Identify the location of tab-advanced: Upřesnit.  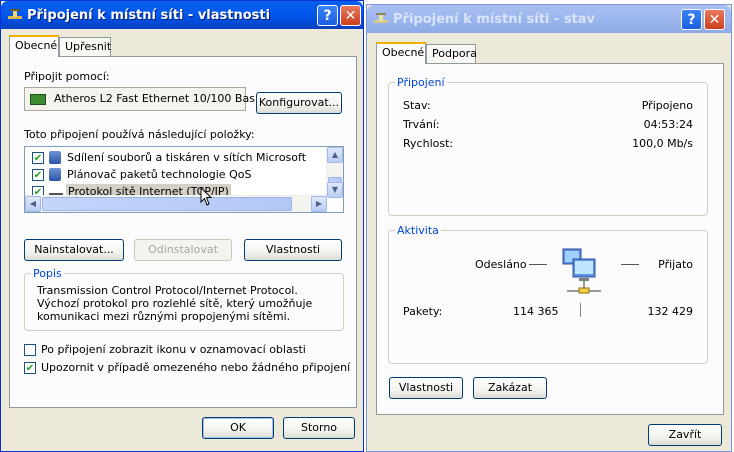
(85, 47).